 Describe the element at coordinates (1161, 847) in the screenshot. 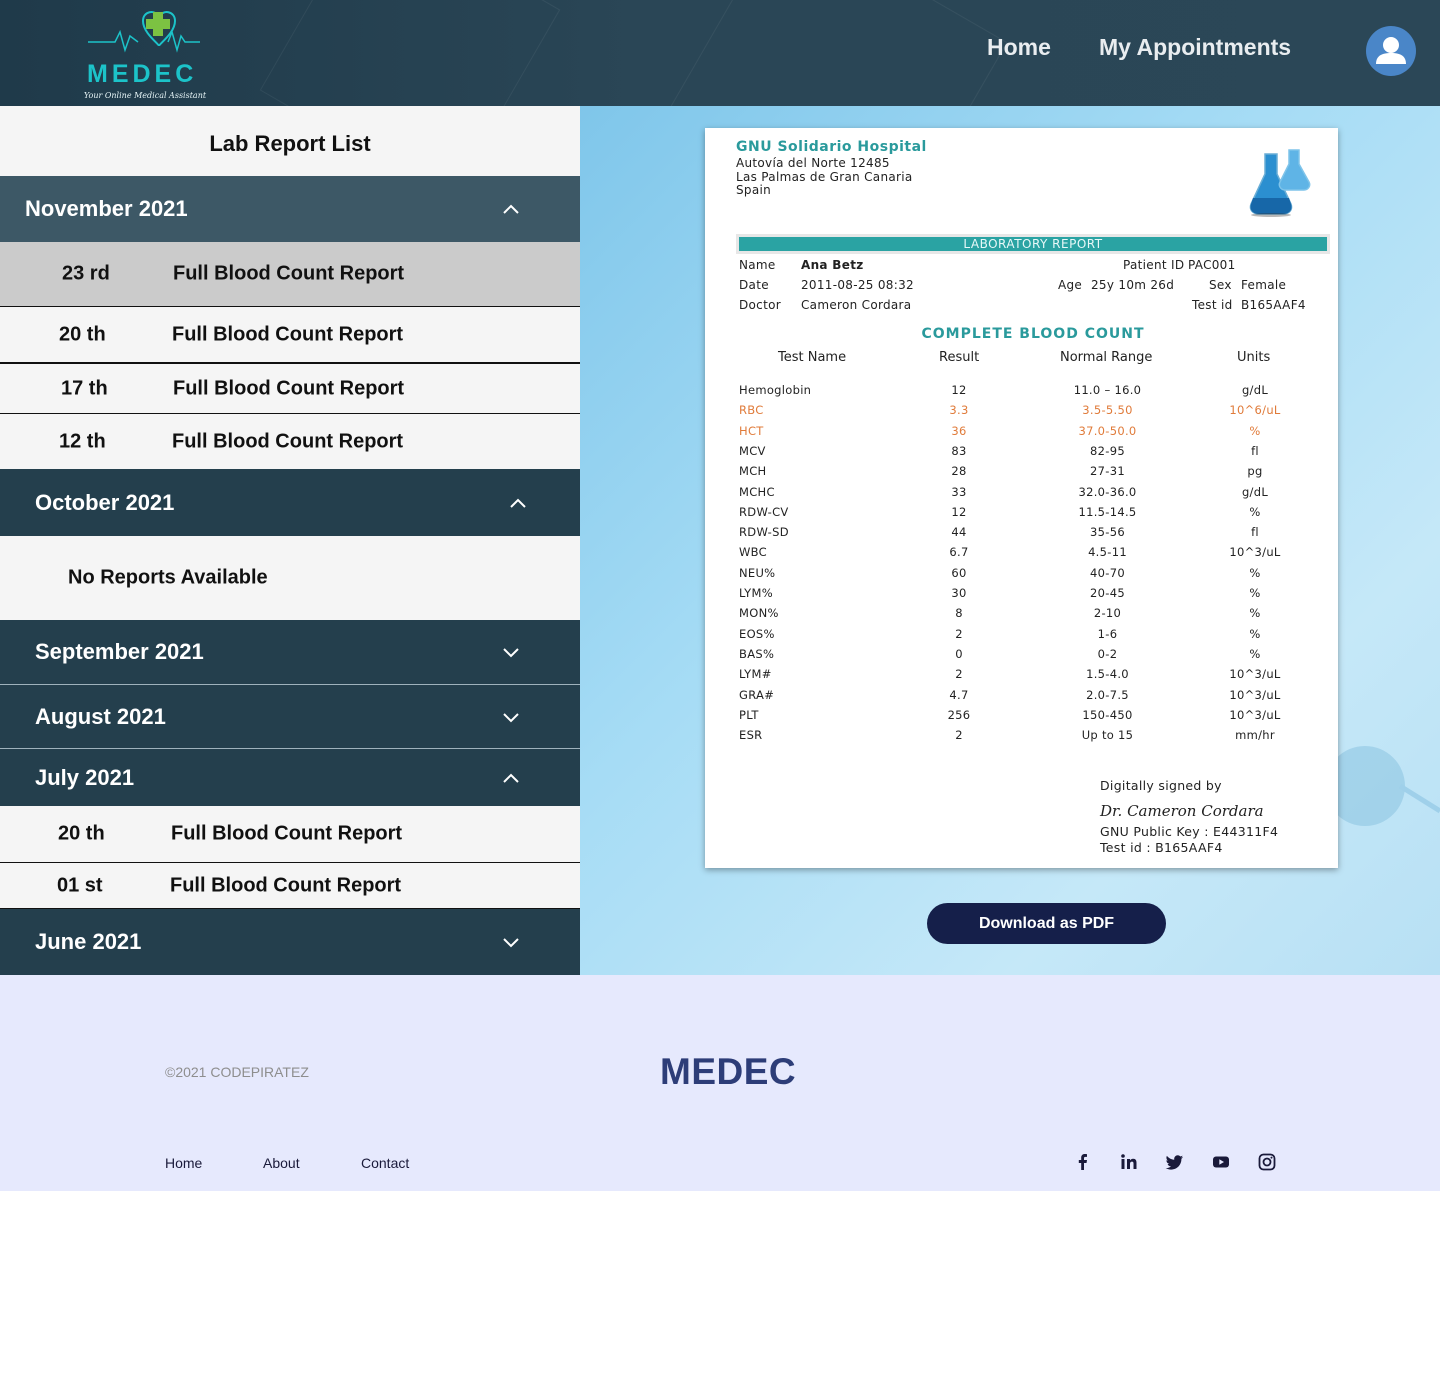

I see `signature-test-id: Test id : B165AAF4` at that location.